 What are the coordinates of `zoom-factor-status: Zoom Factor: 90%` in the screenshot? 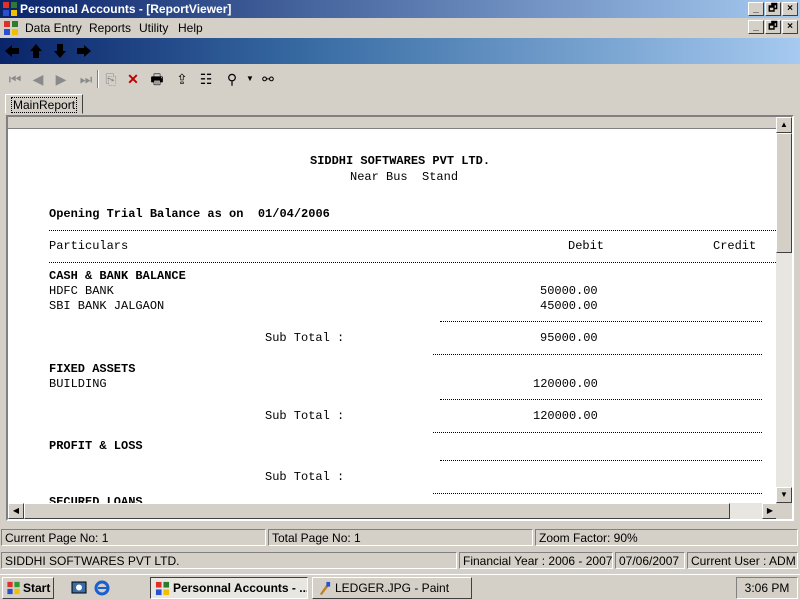 It's located at (666, 537).